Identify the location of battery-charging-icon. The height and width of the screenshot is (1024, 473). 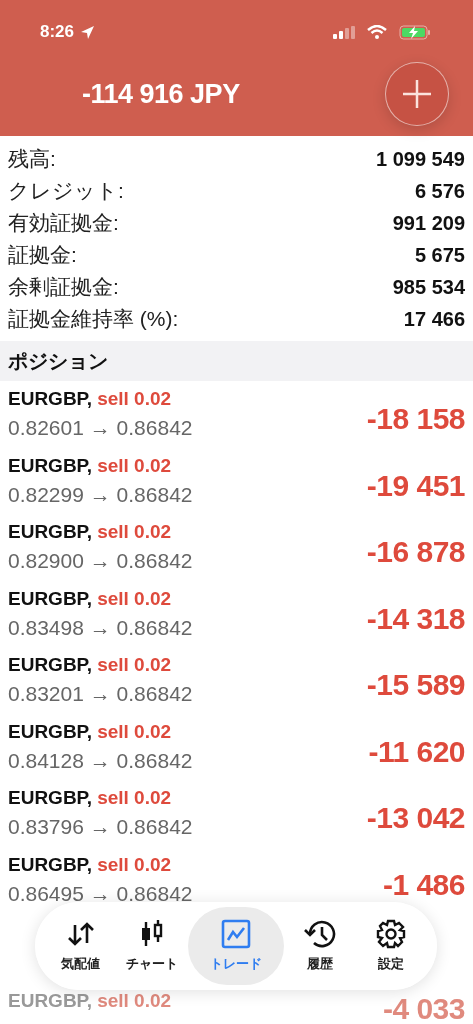
(415, 32).